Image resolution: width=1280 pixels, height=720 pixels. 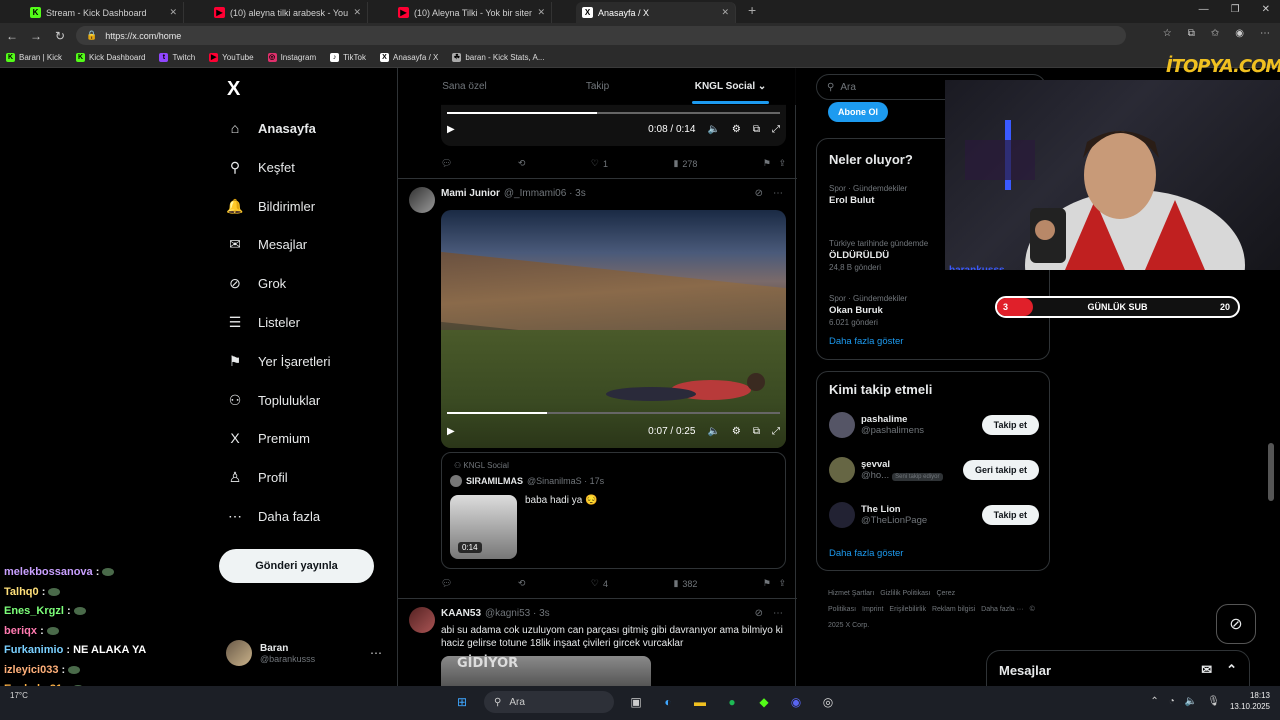 What do you see at coordinates (668, 702) in the screenshot?
I see `edge-icon: ◐` at bounding box center [668, 702].